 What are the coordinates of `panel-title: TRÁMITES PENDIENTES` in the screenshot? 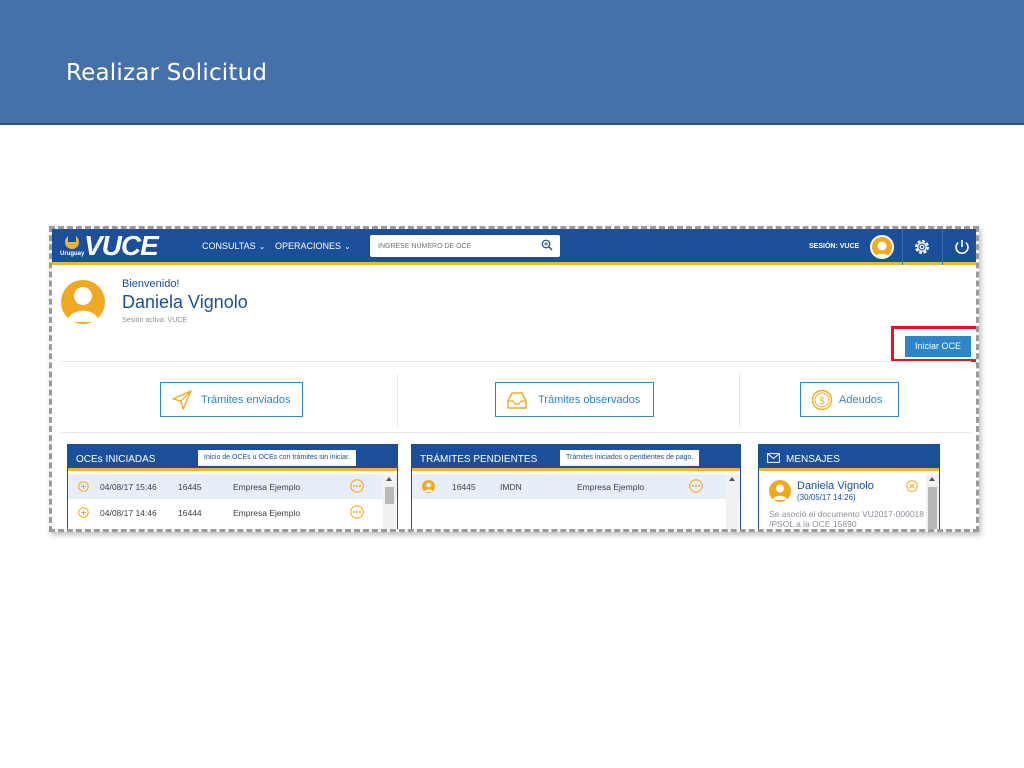 It's located at (479, 459).